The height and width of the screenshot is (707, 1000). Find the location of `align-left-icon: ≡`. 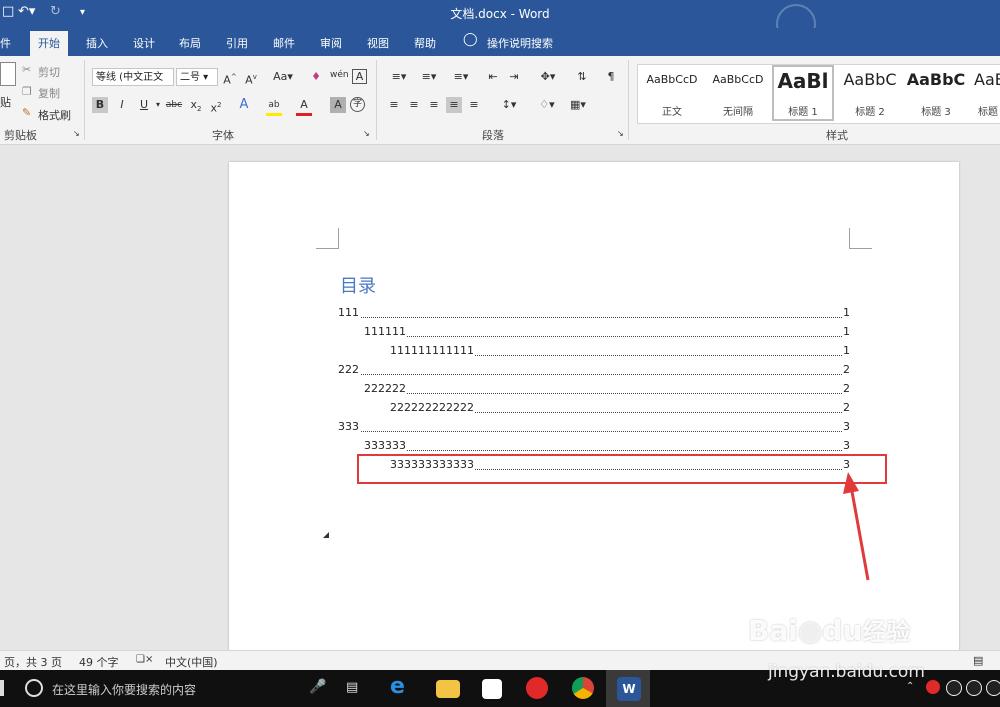

align-left-icon: ≡ is located at coordinates (394, 105).